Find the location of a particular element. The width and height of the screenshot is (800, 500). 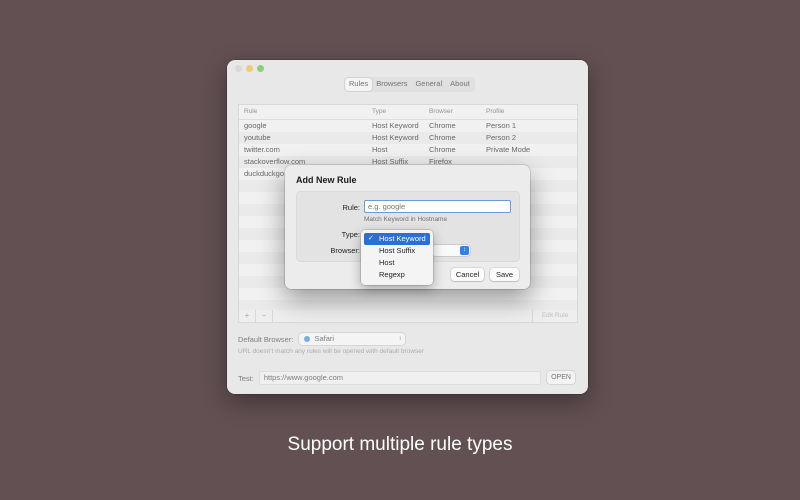

rule-input is located at coordinates (437, 206).